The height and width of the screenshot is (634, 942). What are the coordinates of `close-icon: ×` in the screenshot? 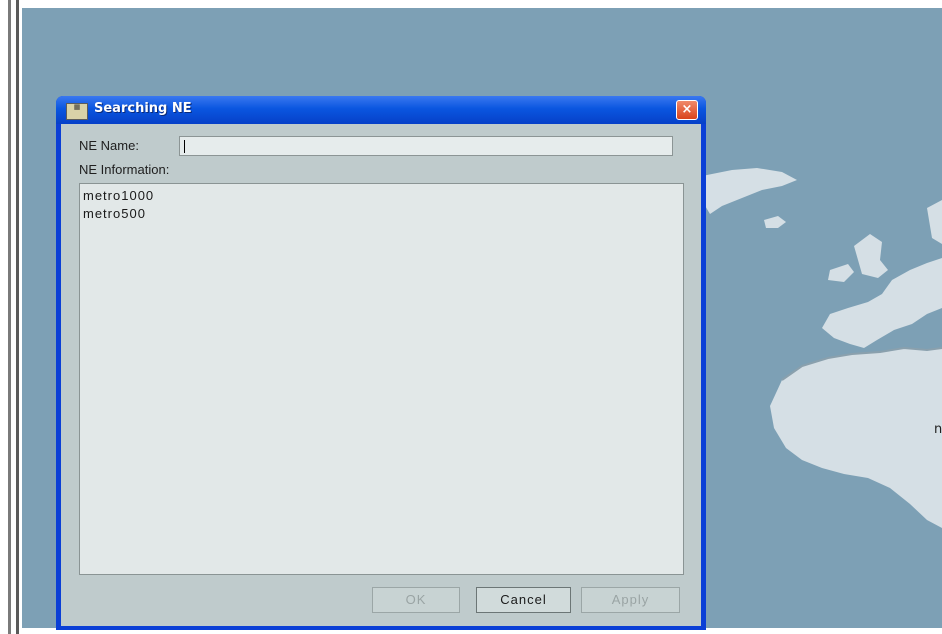 It's located at (687, 109).